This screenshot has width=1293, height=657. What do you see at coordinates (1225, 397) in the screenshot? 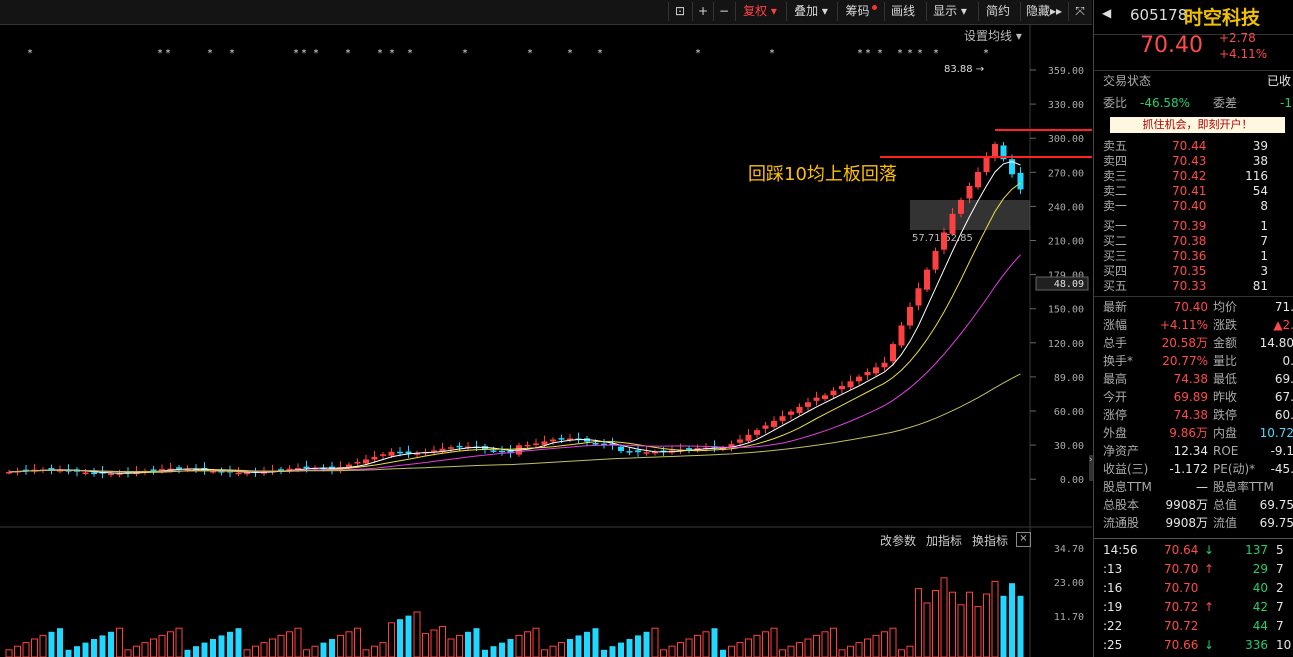
I see `stat-label: 昨收` at bounding box center [1225, 397].